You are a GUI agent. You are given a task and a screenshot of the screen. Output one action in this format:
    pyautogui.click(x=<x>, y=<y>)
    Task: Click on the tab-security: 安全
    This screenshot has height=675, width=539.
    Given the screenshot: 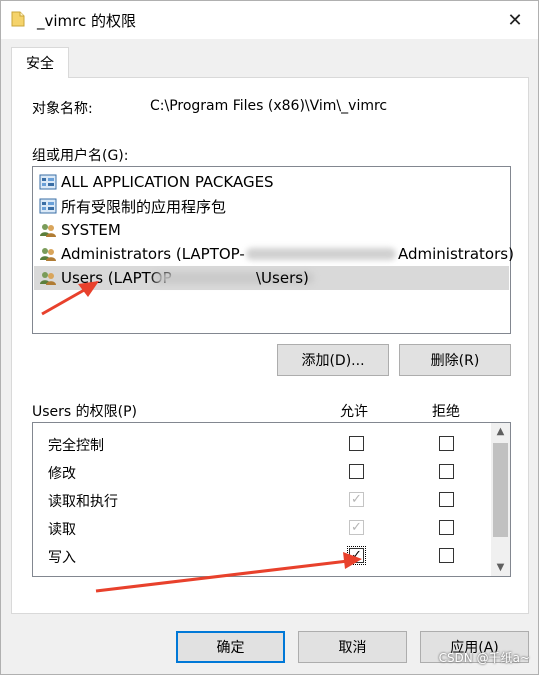 What is the action you would take?
    pyautogui.click(x=40, y=62)
    